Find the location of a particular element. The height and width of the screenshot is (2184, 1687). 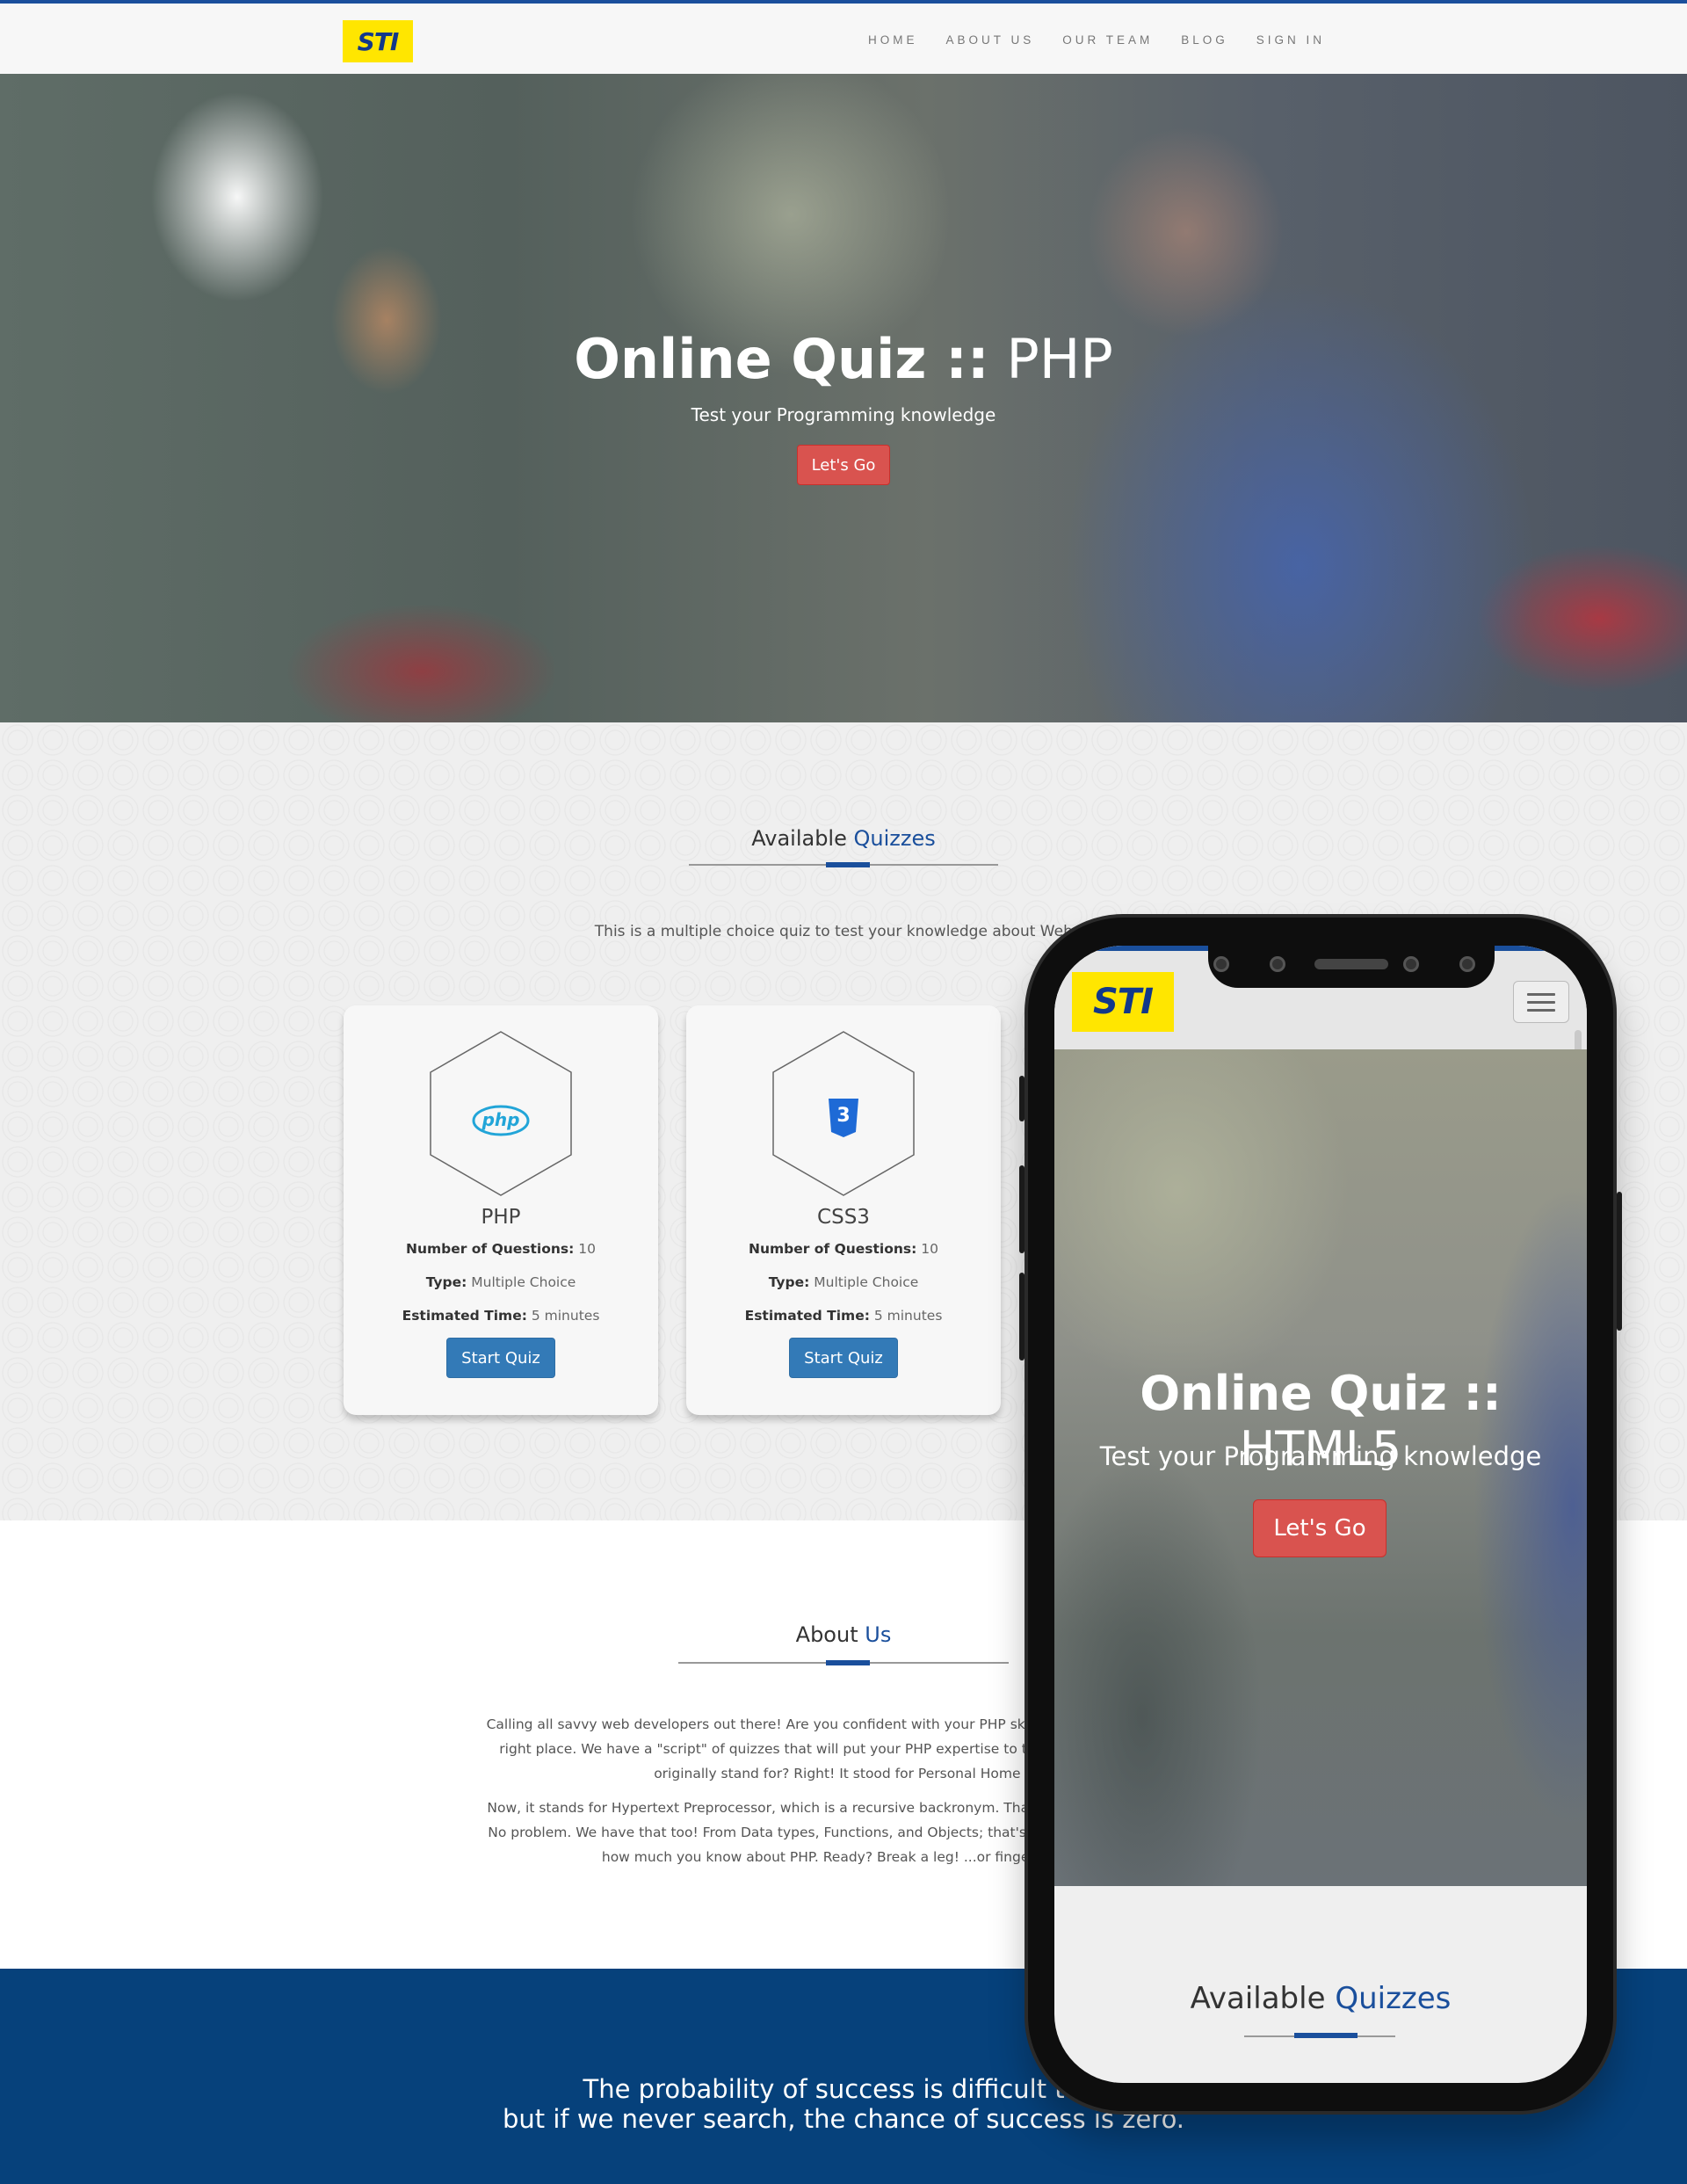

phone-volume-up is located at coordinates (1022, 1209).